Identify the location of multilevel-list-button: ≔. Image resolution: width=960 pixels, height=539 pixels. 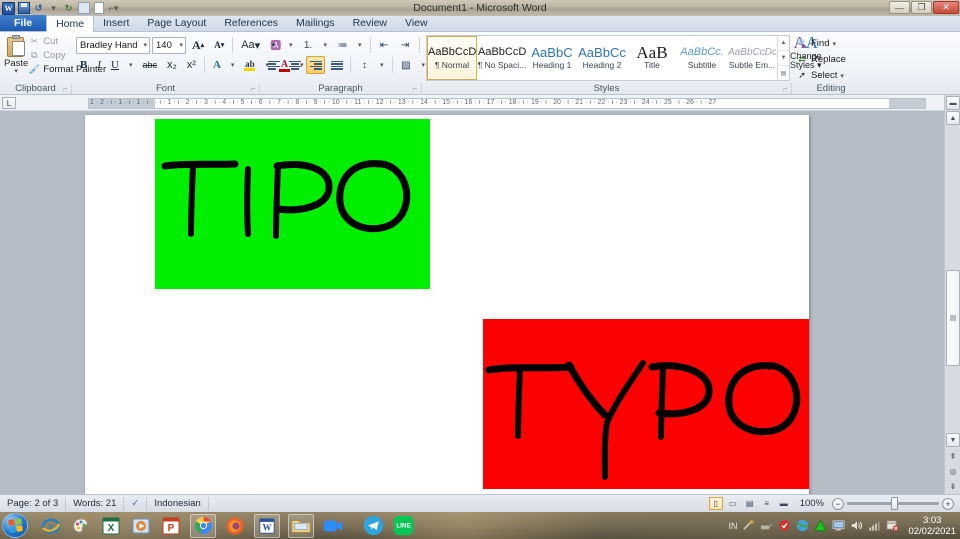
(342, 45).